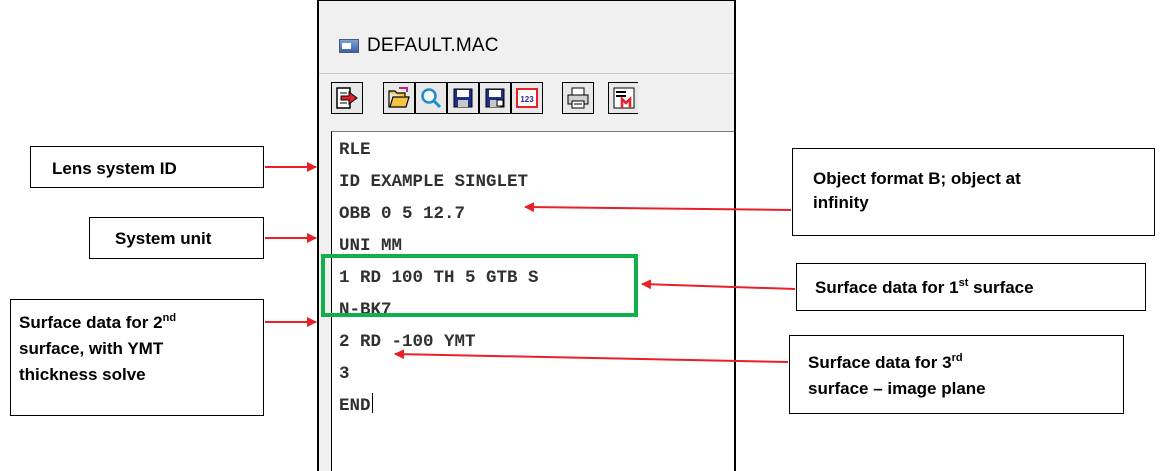 Image resolution: width=1164 pixels, height=471 pixels. I want to click on callout-surface-2-sup: nd, so click(169, 318).